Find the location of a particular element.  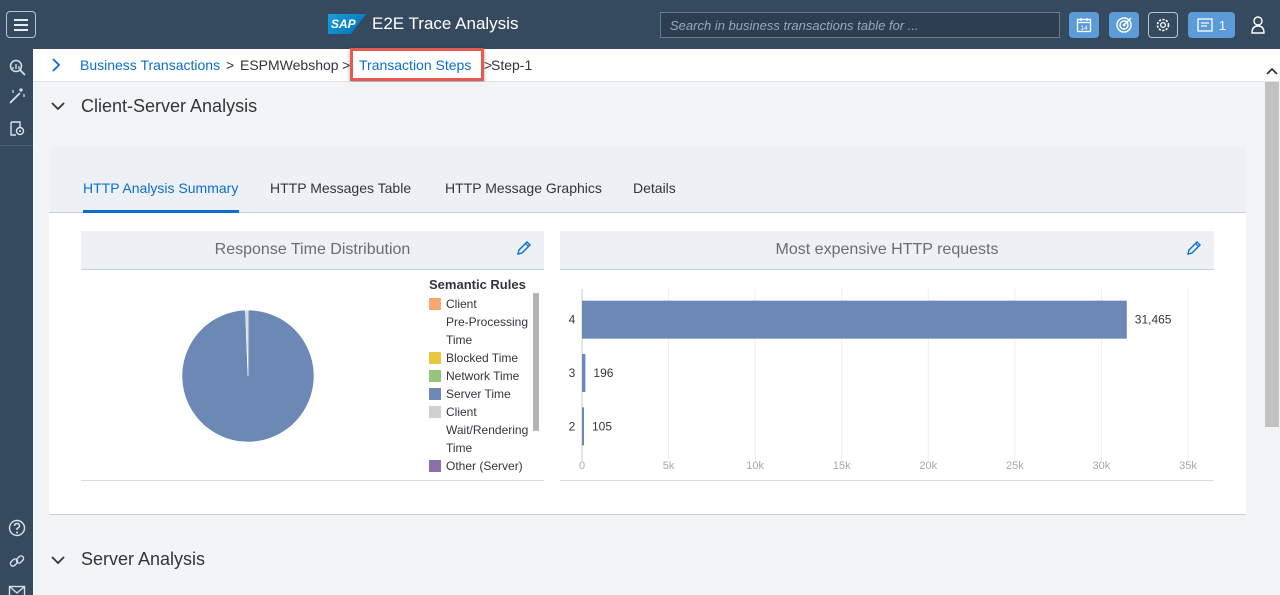

mail-icon is located at coordinates (17, 588).